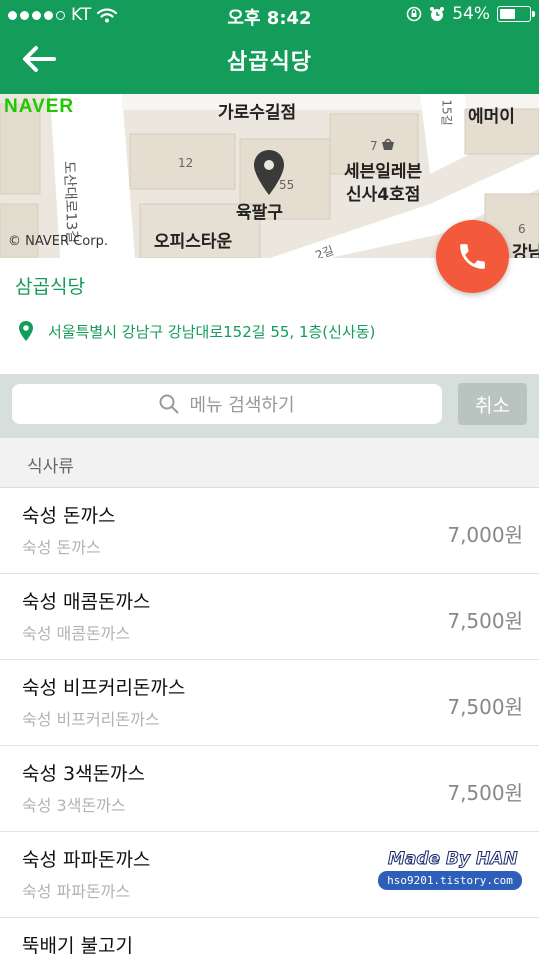 This screenshot has width=539, height=960. What do you see at coordinates (388, 144) in the screenshot?
I see `convenience-store-icon` at bounding box center [388, 144].